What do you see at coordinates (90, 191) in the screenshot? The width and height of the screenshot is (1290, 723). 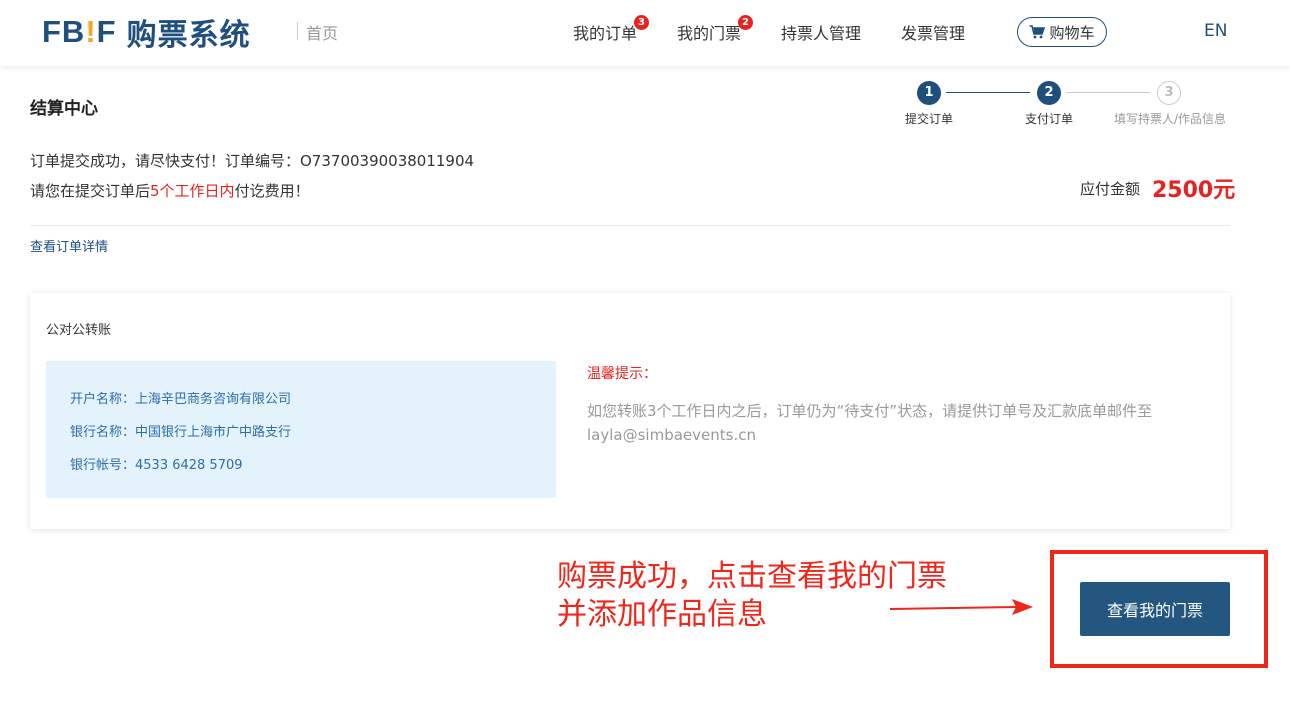 I see `deadline-prefix: 请您在提交订单后` at bounding box center [90, 191].